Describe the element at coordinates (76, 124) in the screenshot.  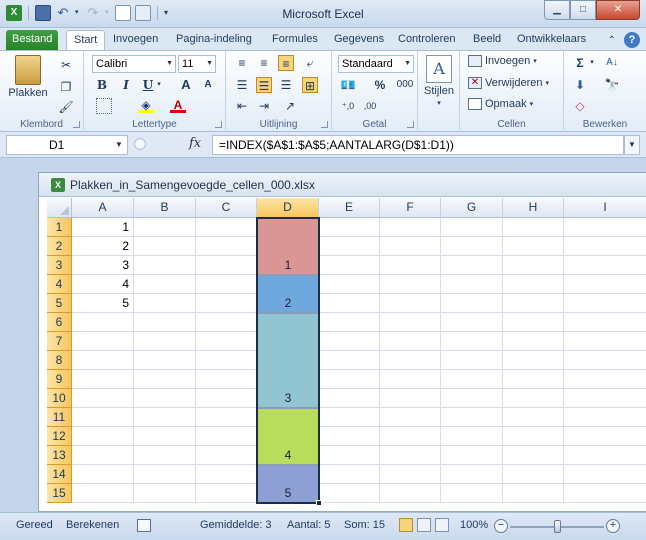
I see `clipboard-launcher-icon` at that location.